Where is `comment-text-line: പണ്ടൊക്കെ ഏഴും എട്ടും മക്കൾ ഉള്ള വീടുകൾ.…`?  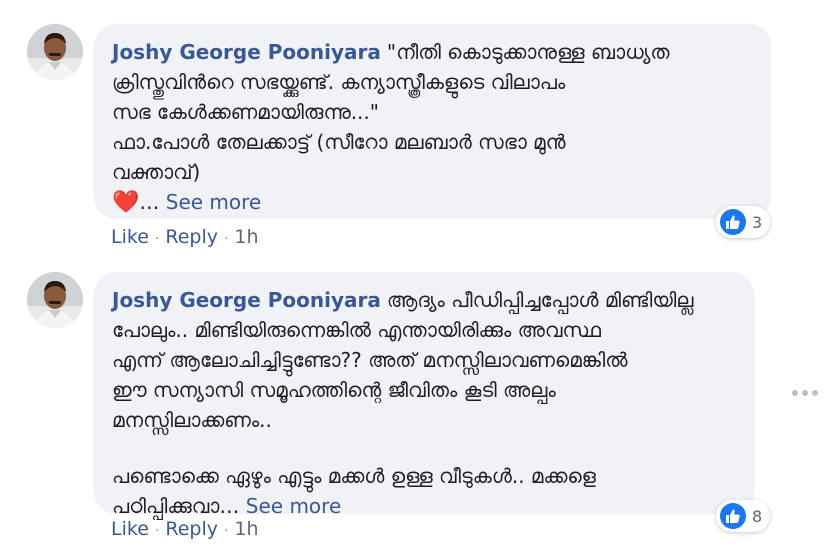 comment-text-line: പണ്ടൊക്കെ ഏഴും എട്ടും മക്കൾ ഉള്ള വീടുകൾ.… is located at coordinates (354, 476).